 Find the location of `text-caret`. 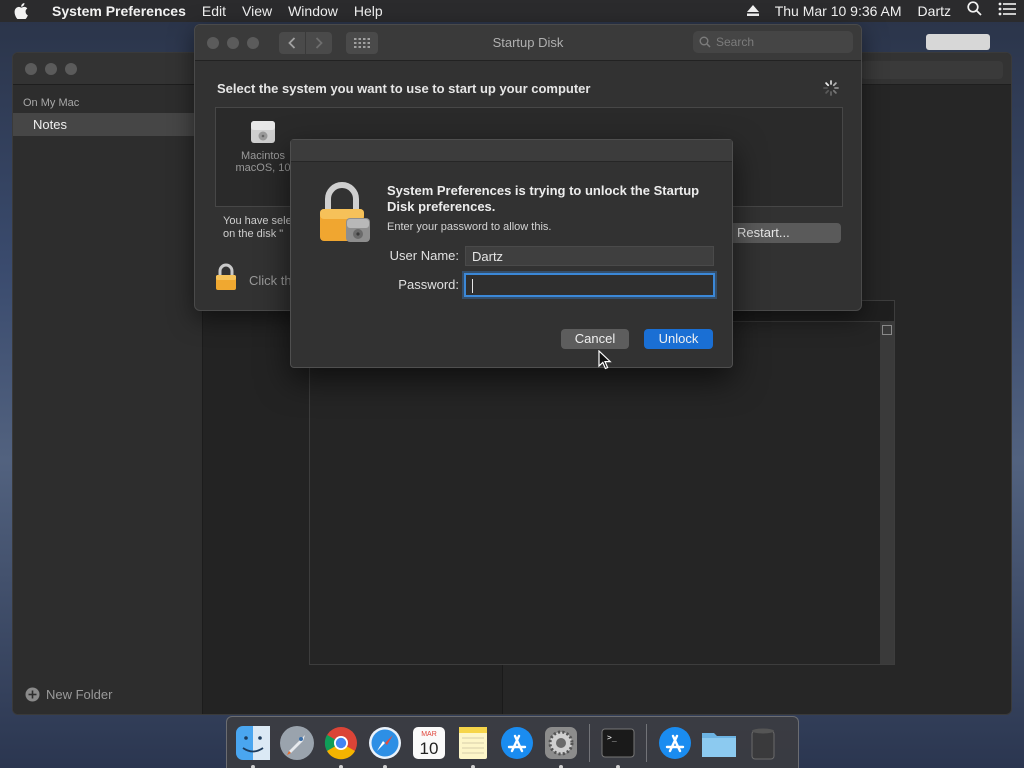

text-caret is located at coordinates (472, 285).